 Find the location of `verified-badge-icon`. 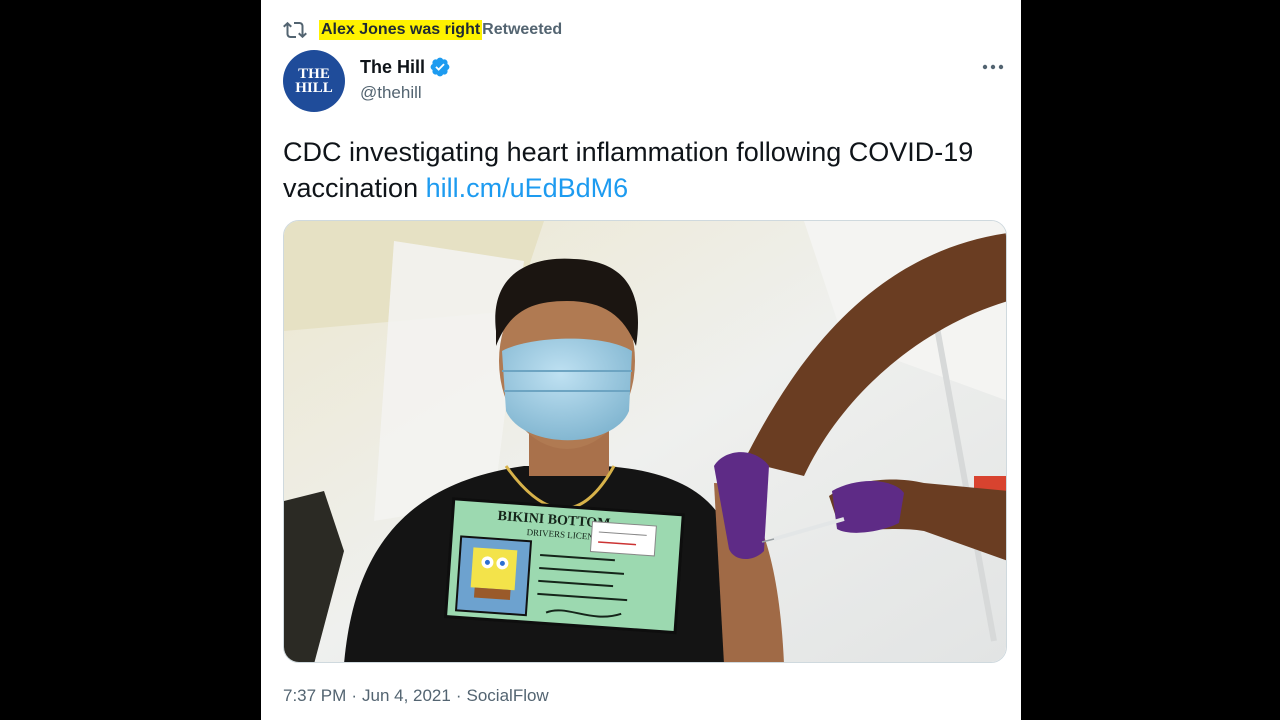

verified-badge-icon is located at coordinates (440, 67).